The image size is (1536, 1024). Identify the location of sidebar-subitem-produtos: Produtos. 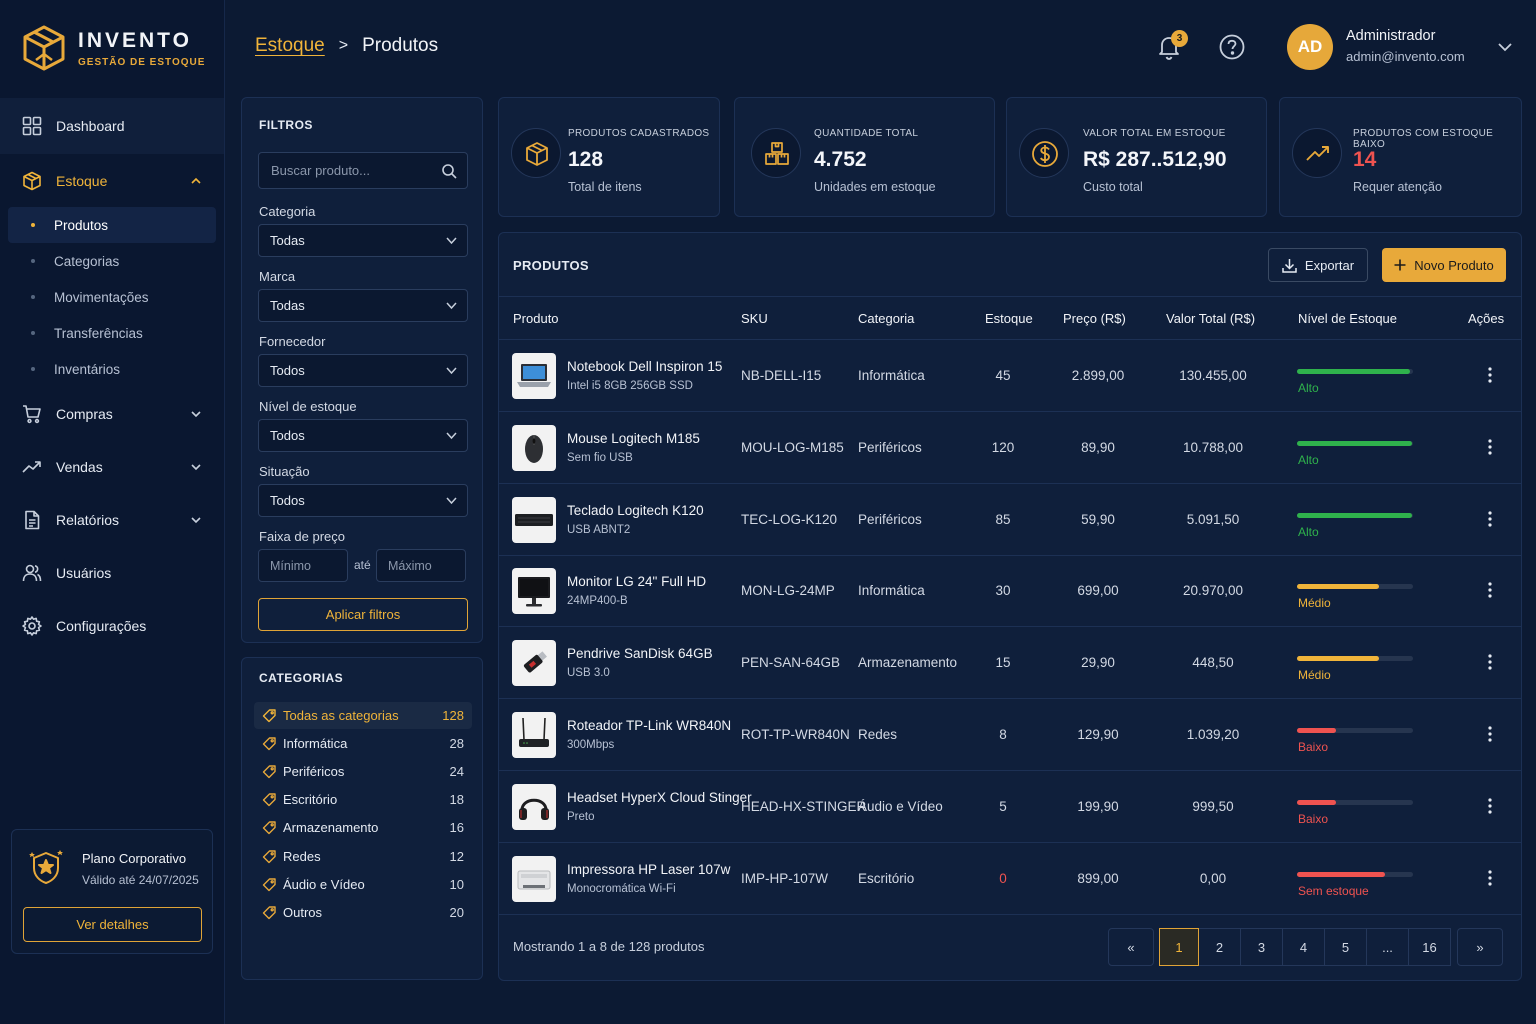
(112, 225).